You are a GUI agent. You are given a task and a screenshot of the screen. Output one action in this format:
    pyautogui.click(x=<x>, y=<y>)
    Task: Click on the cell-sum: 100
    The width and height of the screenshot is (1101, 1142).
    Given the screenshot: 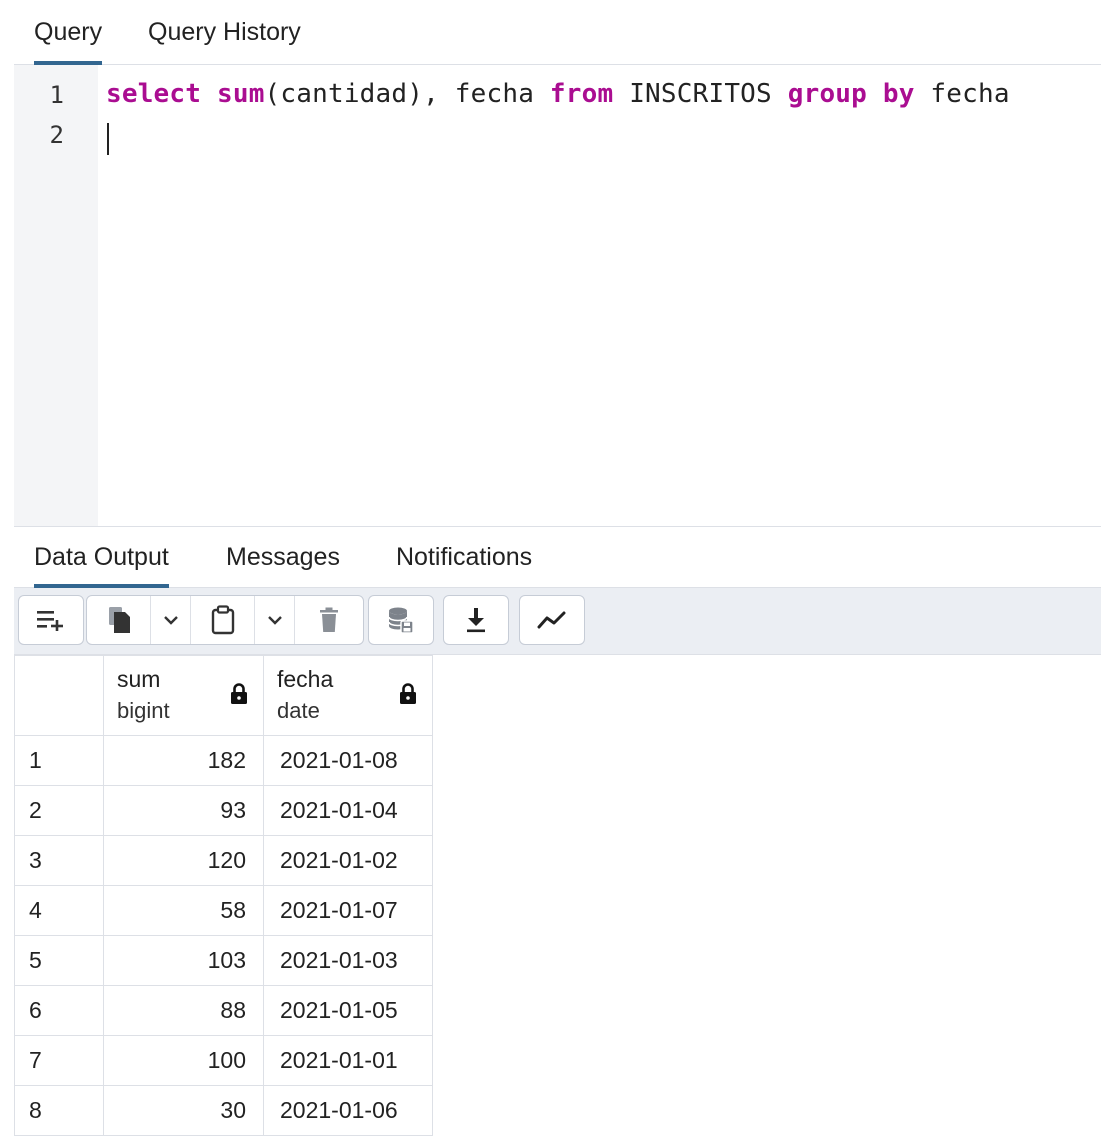 What is the action you would take?
    pyautogui.click(x=183, y=1060)
    